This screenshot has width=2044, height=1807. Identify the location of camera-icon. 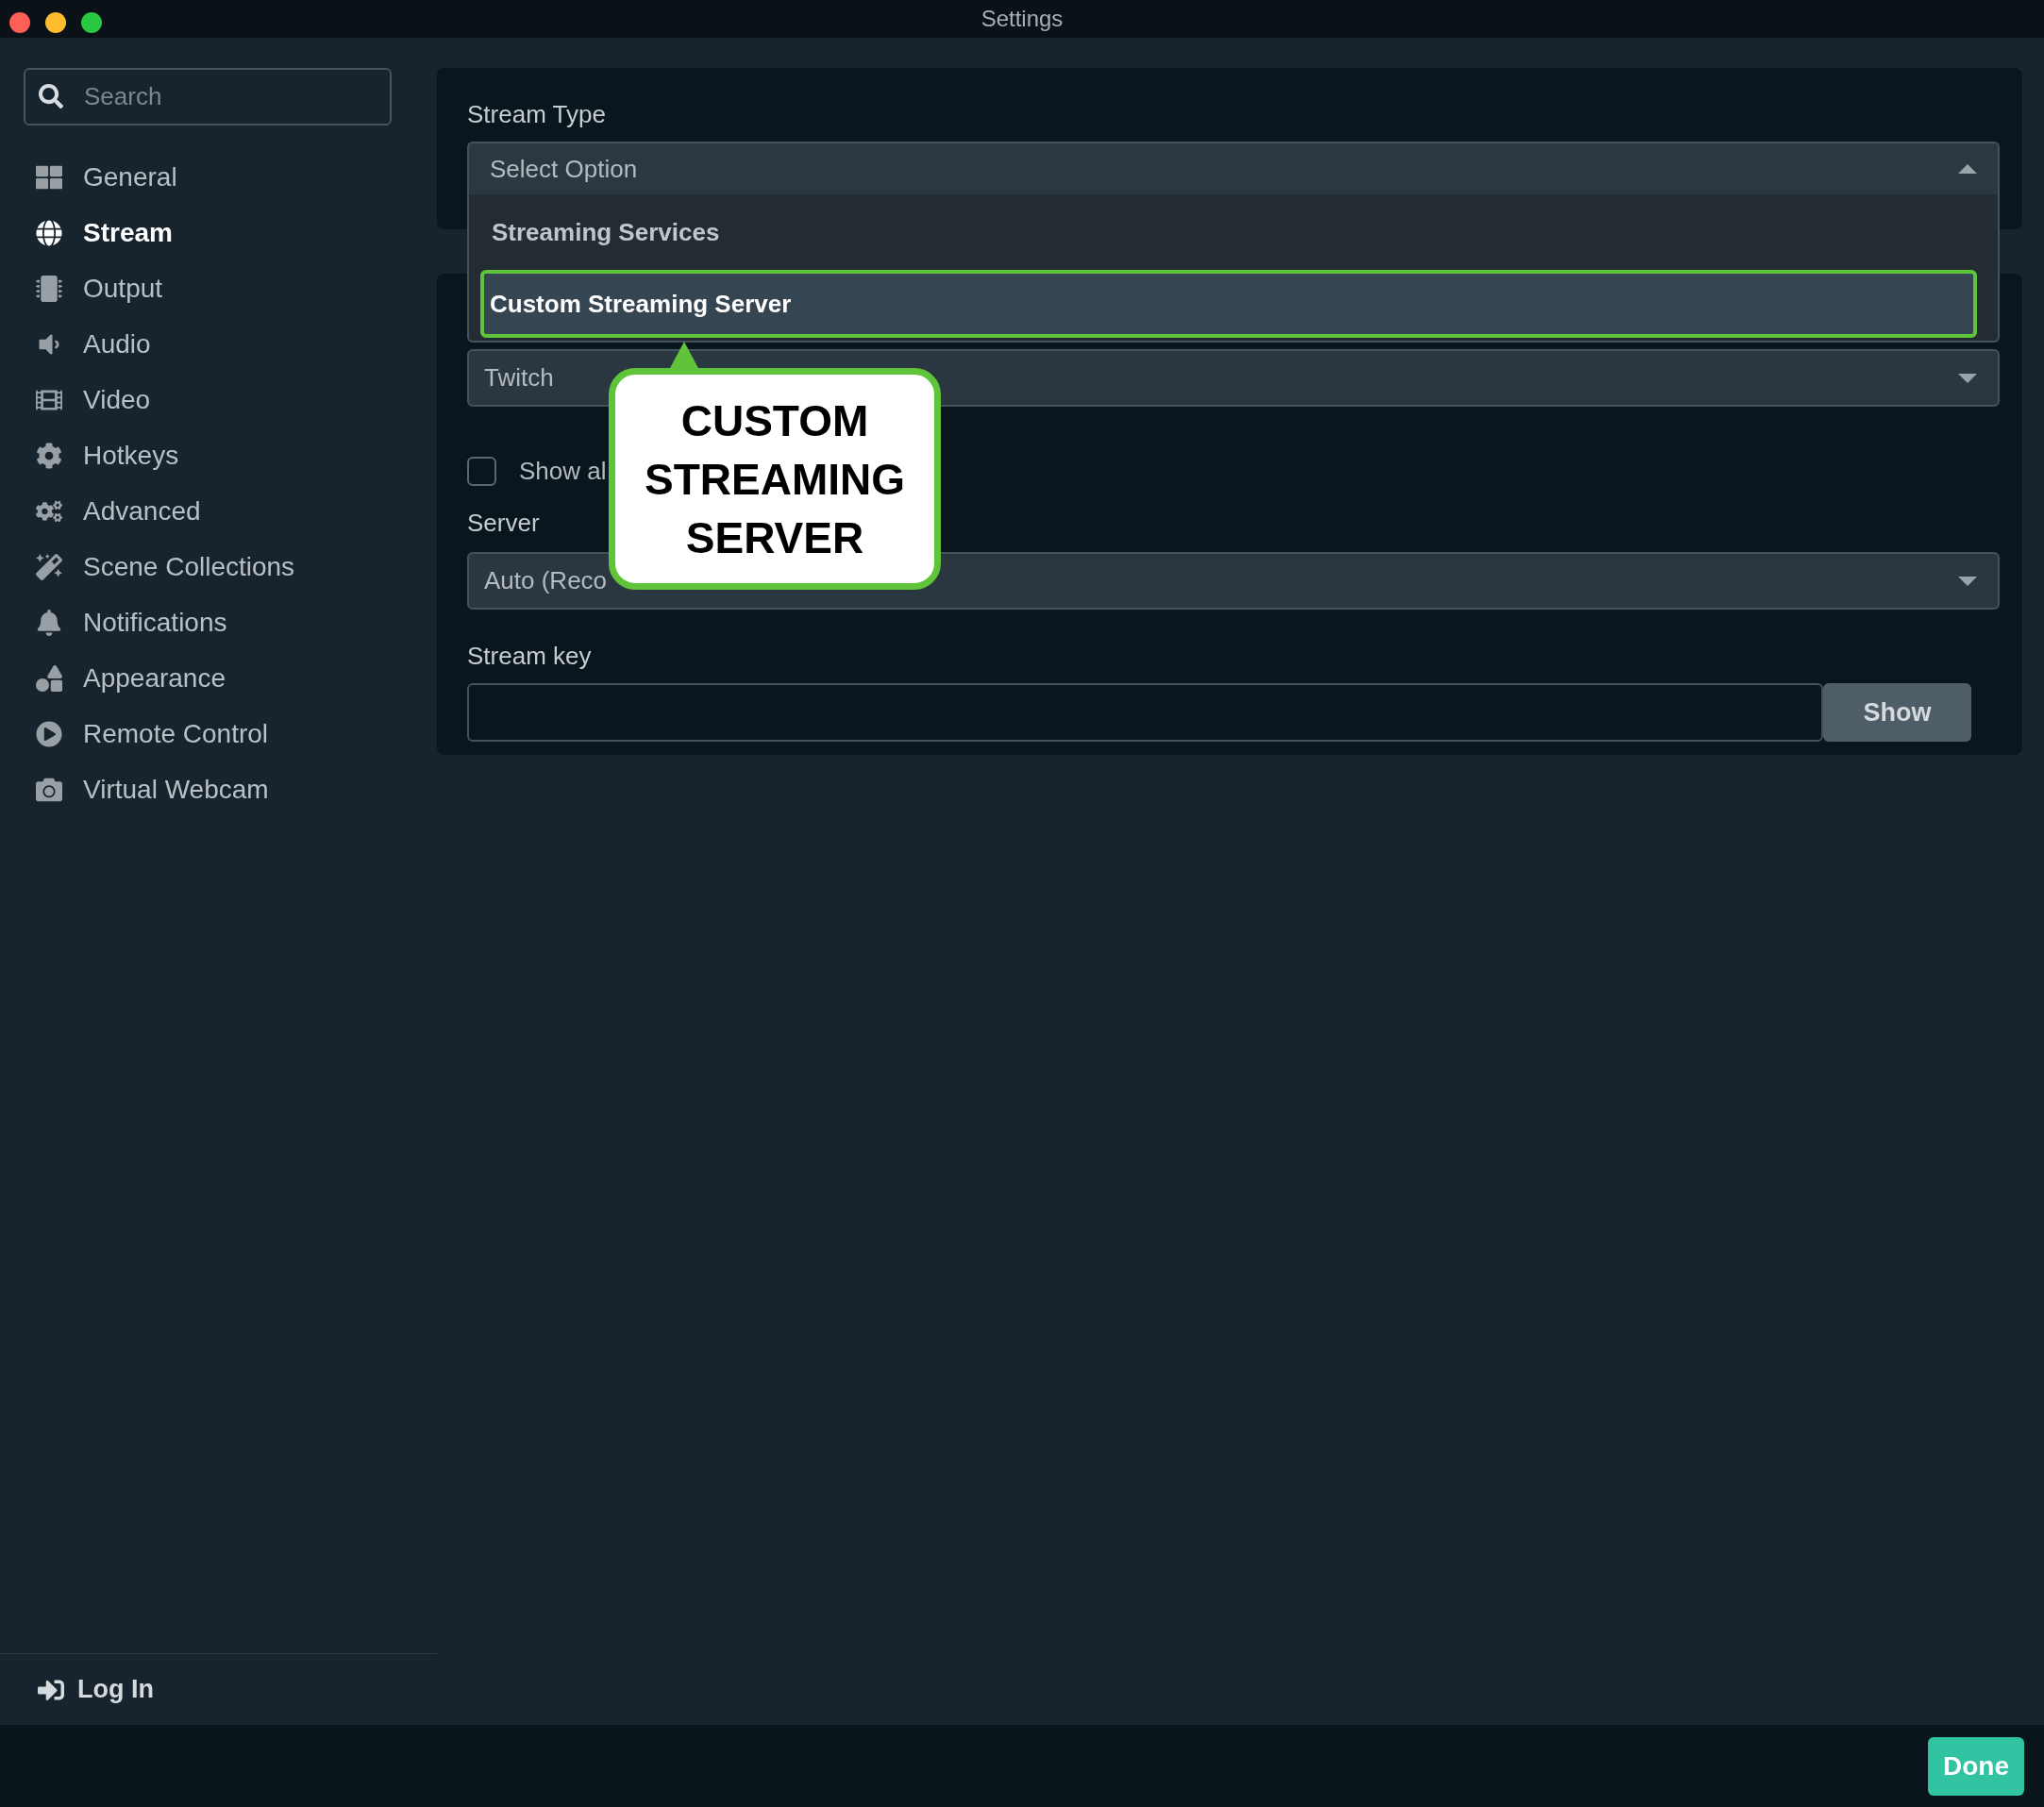
(49, 789).